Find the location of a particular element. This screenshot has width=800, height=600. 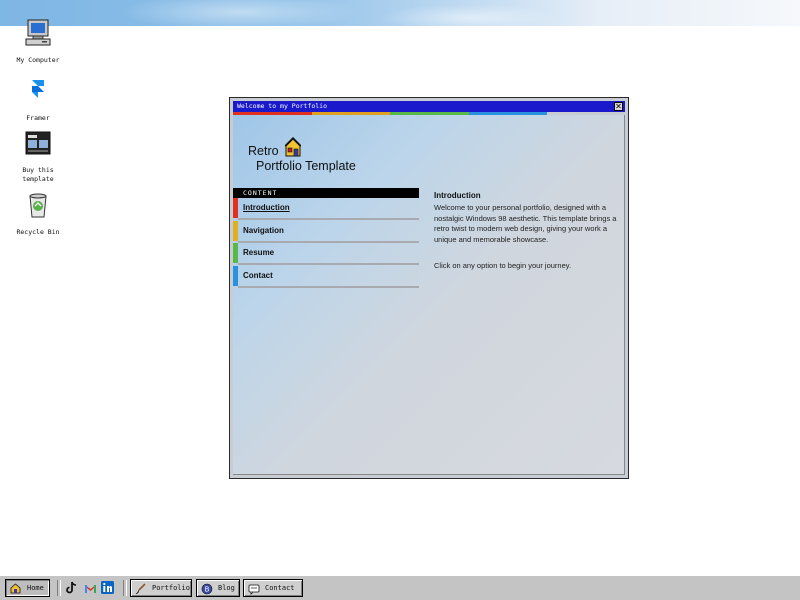

linkedin-icon is located at coordinates (107, 590).